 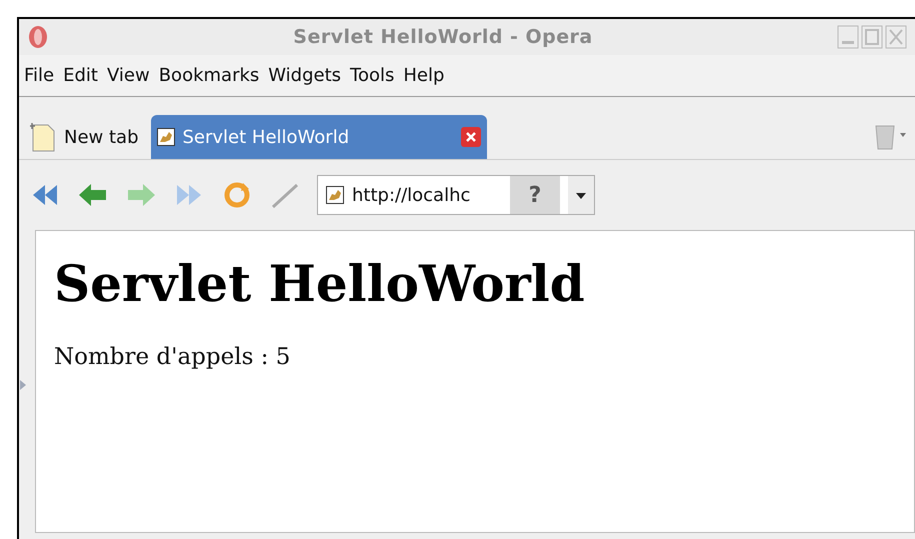 I want to click on close-tab-icon, so click(x=470, y=137).